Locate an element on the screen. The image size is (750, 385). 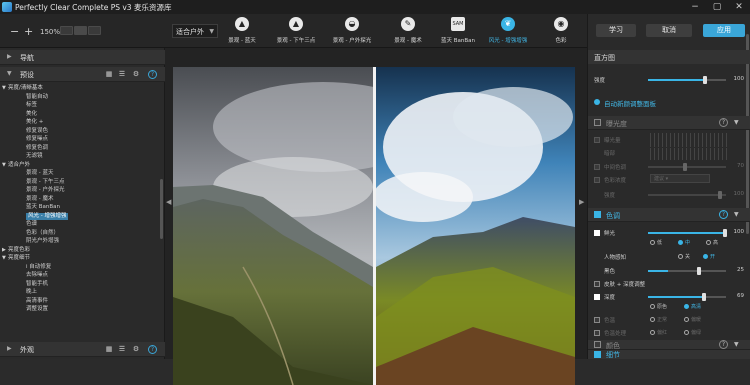
collapse-left-icon: ◀ is located at coordinates (168, 202).